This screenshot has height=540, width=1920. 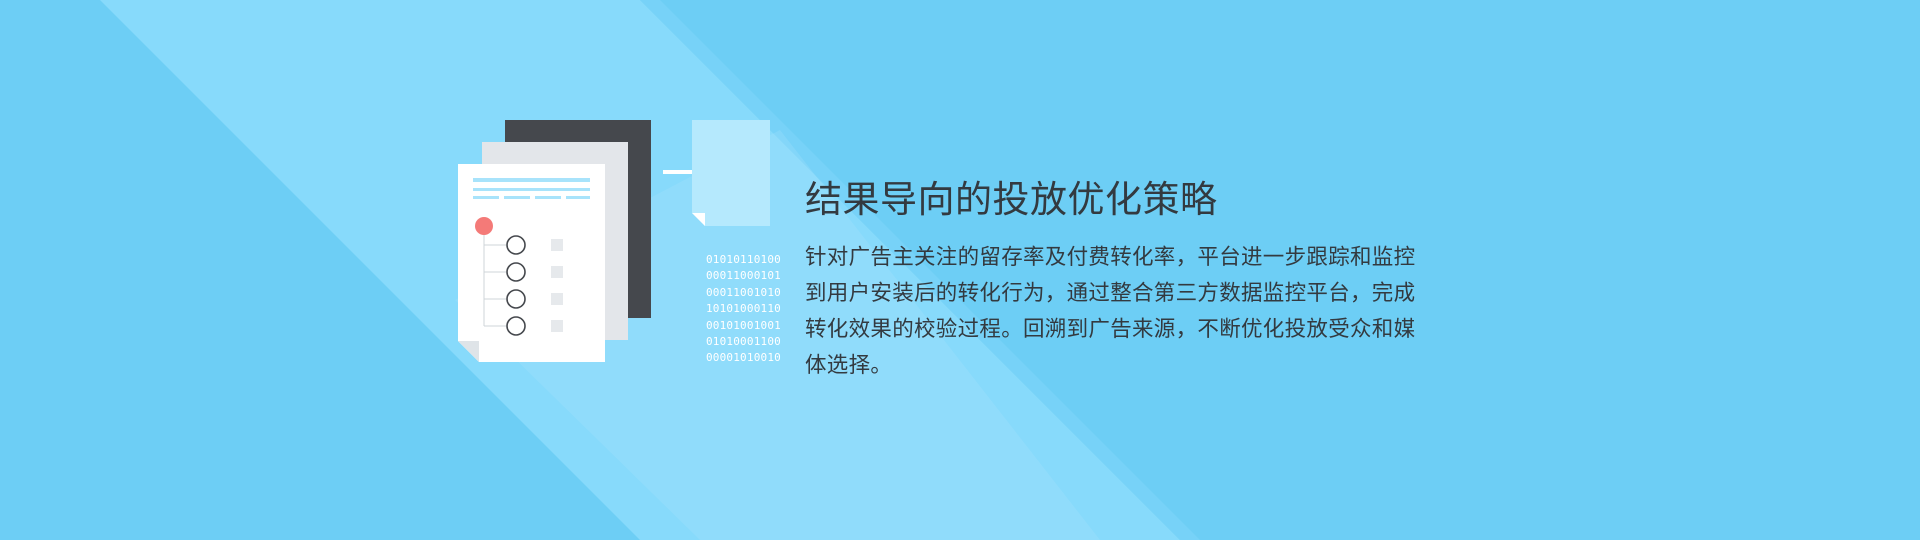 What do you see at coordinates (743, 259) in the screenshot?
I see `binary-line: 01010110100` at bounding box center [743, 259].